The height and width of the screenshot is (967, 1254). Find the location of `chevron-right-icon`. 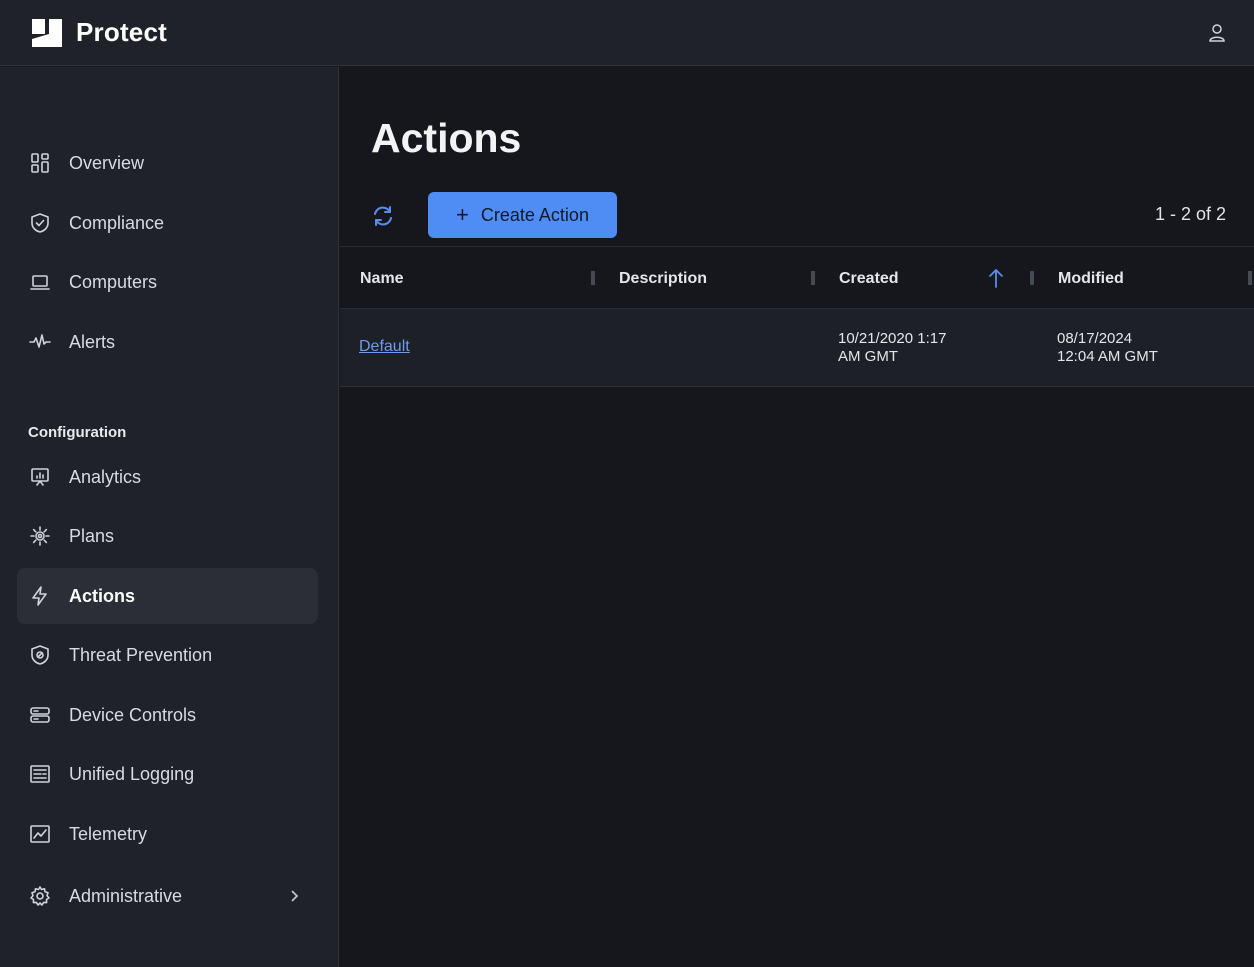

chevron-right-icon is located at coordinates (294, 896).